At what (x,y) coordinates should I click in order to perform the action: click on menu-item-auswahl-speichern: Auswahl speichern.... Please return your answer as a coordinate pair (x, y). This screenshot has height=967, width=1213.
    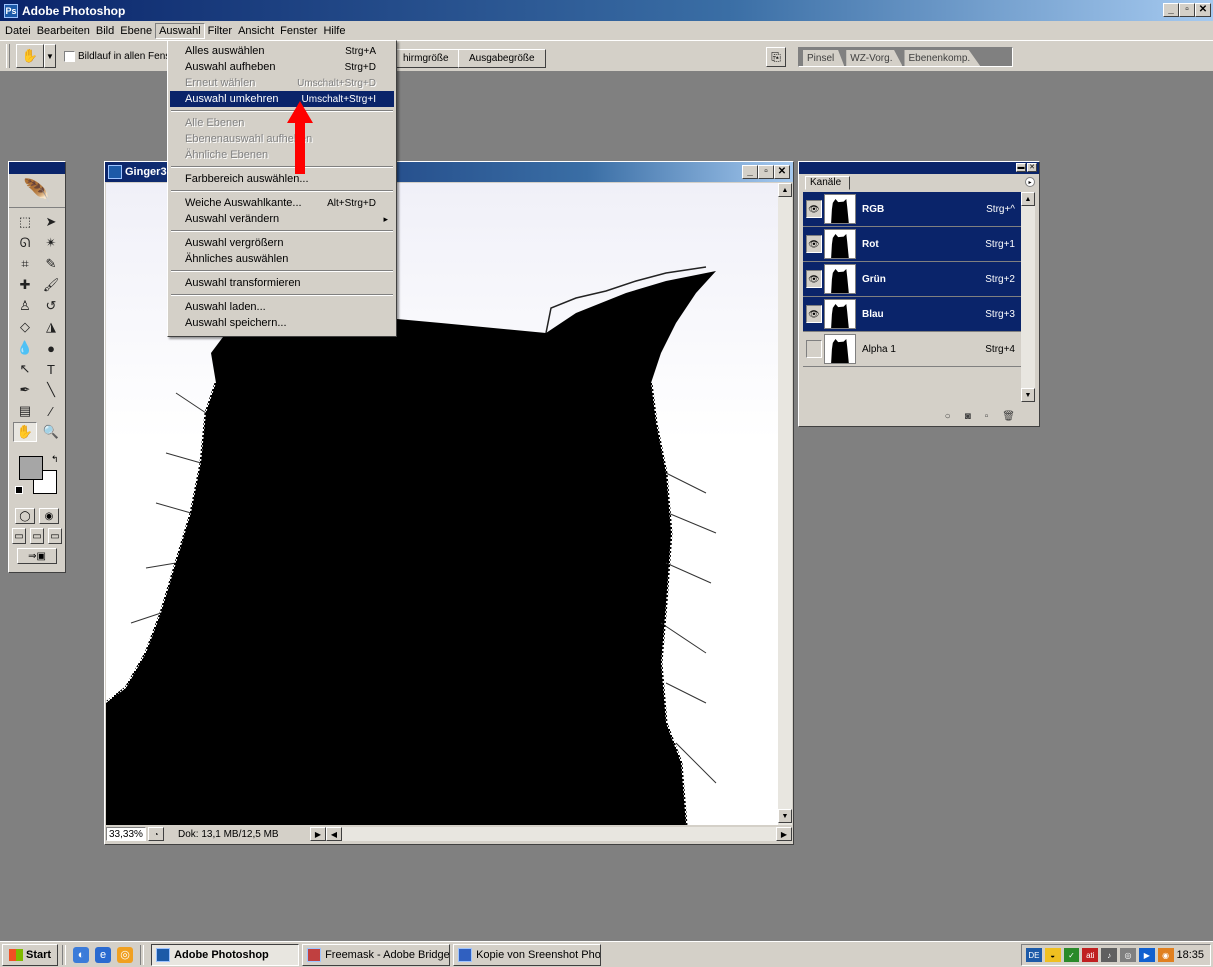
    Looking at the image, I should click on (282, 323).